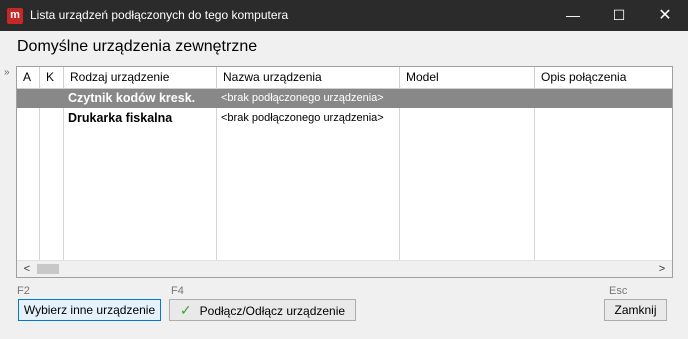  What do you see at coordinates (618, 291) in the screenshot?
I see `shortcut-esc-label: Esc` at bounding box center [618, 291].